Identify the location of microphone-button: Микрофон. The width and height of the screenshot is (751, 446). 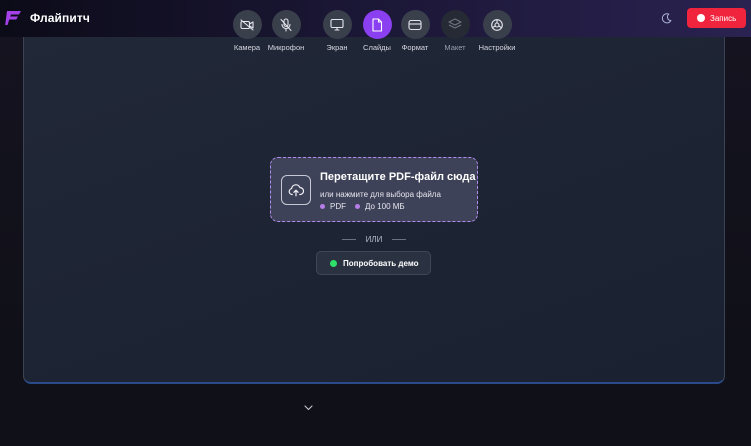
(286, 35).